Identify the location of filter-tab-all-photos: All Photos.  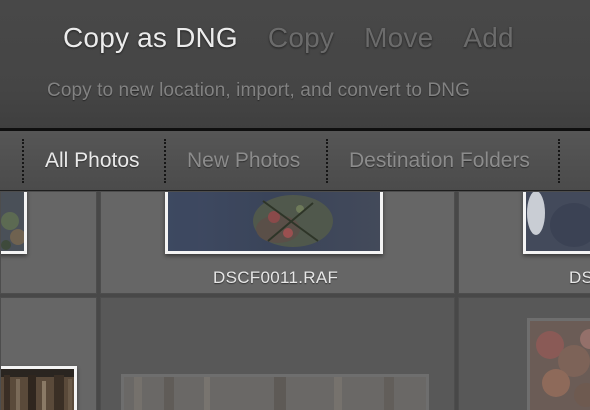
(92, 161).